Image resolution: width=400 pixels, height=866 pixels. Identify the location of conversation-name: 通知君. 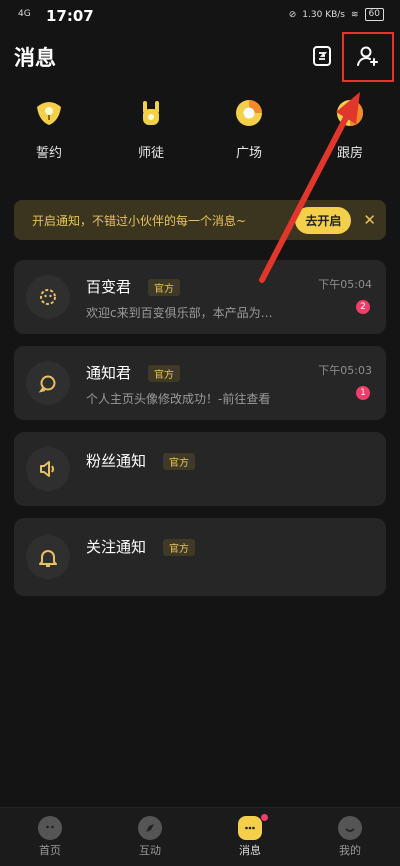
(109, 373).